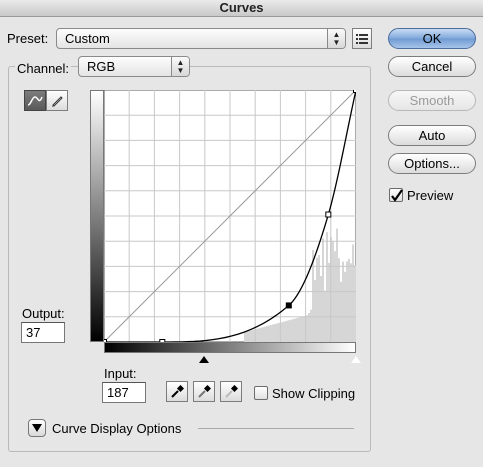 This screenshot has height=467, width=483. I want to click on preset-value: Custom, so click(87, 38).